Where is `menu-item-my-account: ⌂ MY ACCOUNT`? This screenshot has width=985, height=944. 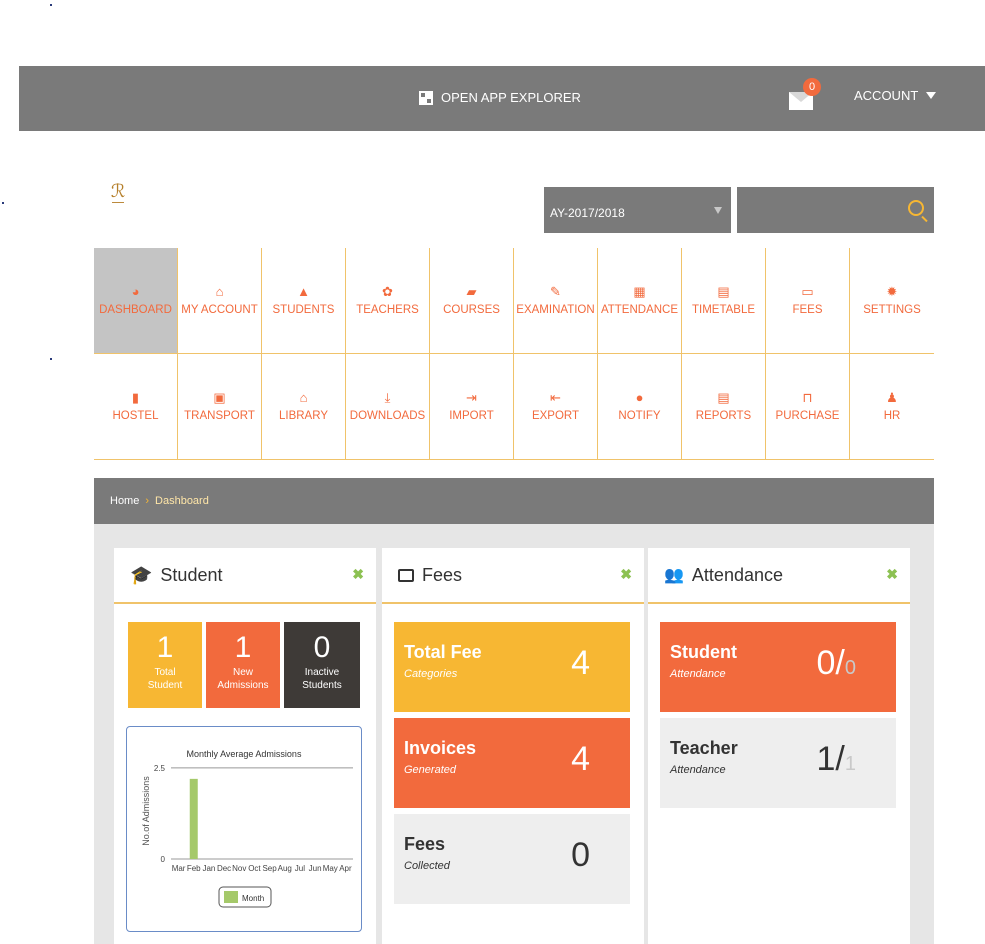
menu-item-my-account: ⌂ MY ACCOUNT is located at coordinates (220, 301).